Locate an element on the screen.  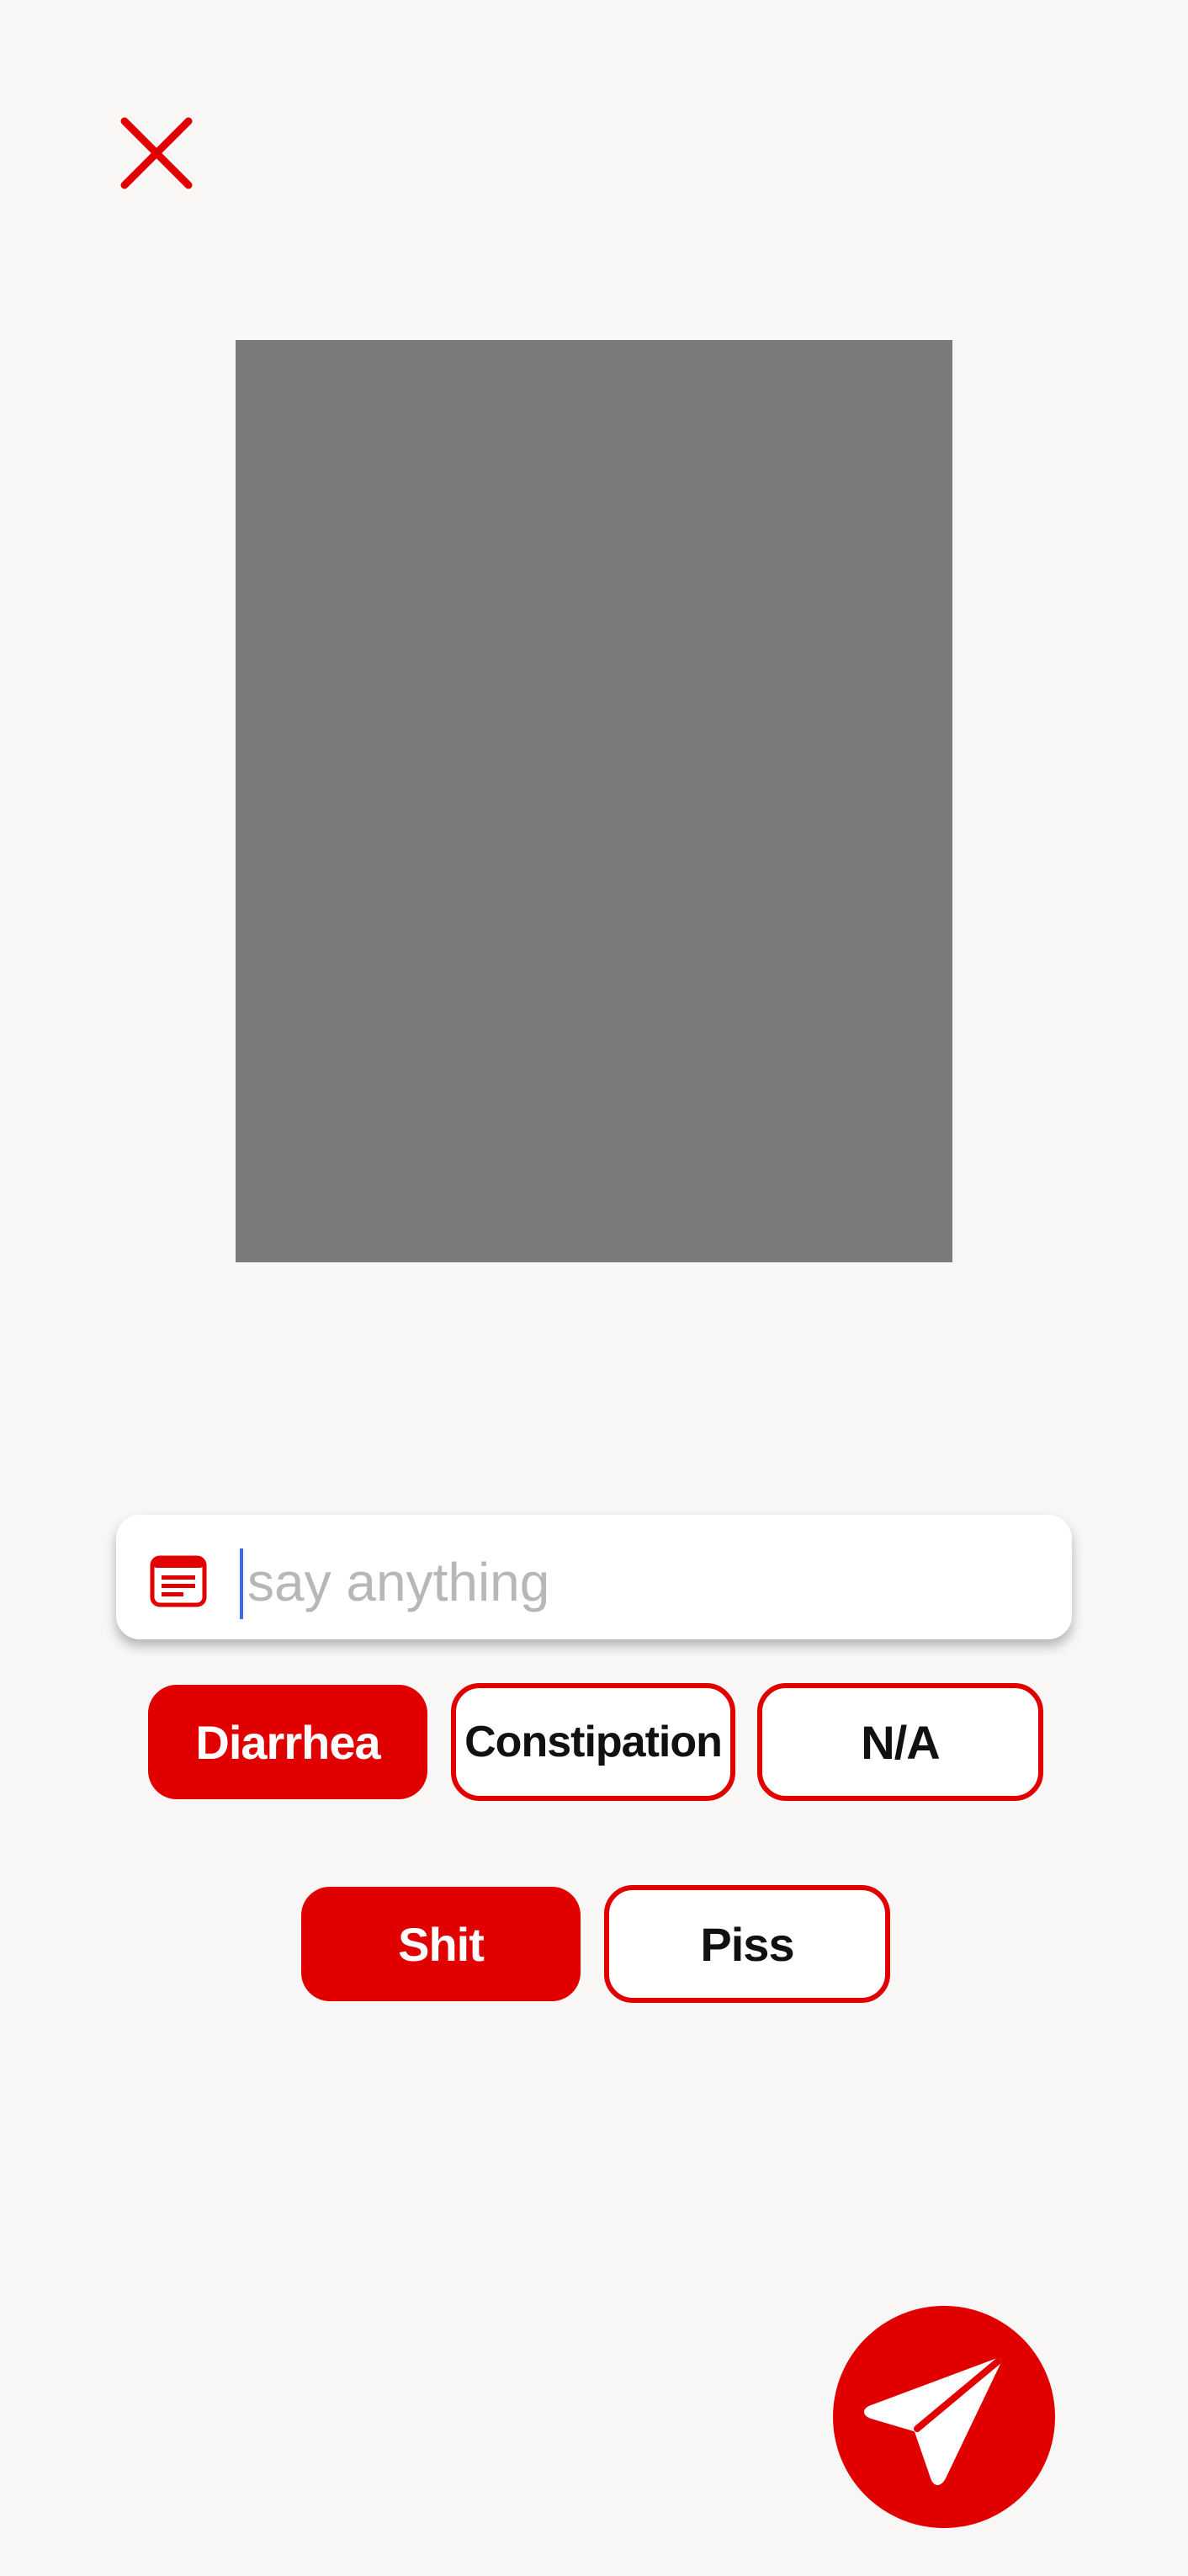
chip-piss: Piss is located at coordinates (747, 1944).